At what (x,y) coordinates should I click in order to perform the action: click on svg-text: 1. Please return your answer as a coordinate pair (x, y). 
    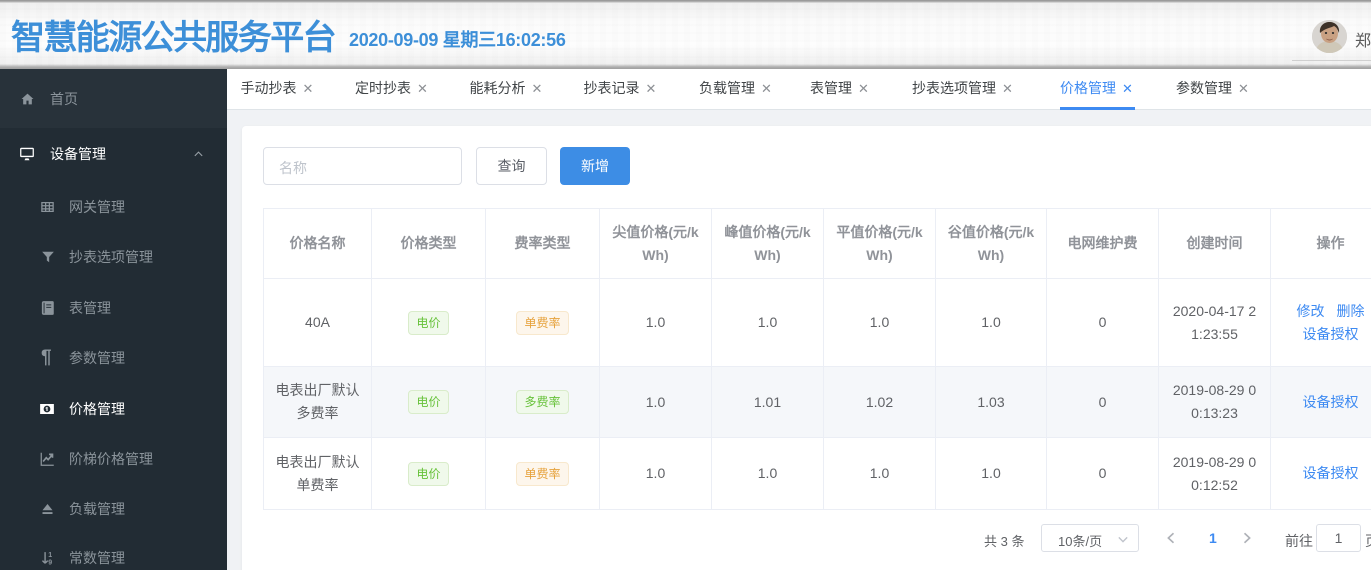
    Looking at the image, I should click on (50, 555).